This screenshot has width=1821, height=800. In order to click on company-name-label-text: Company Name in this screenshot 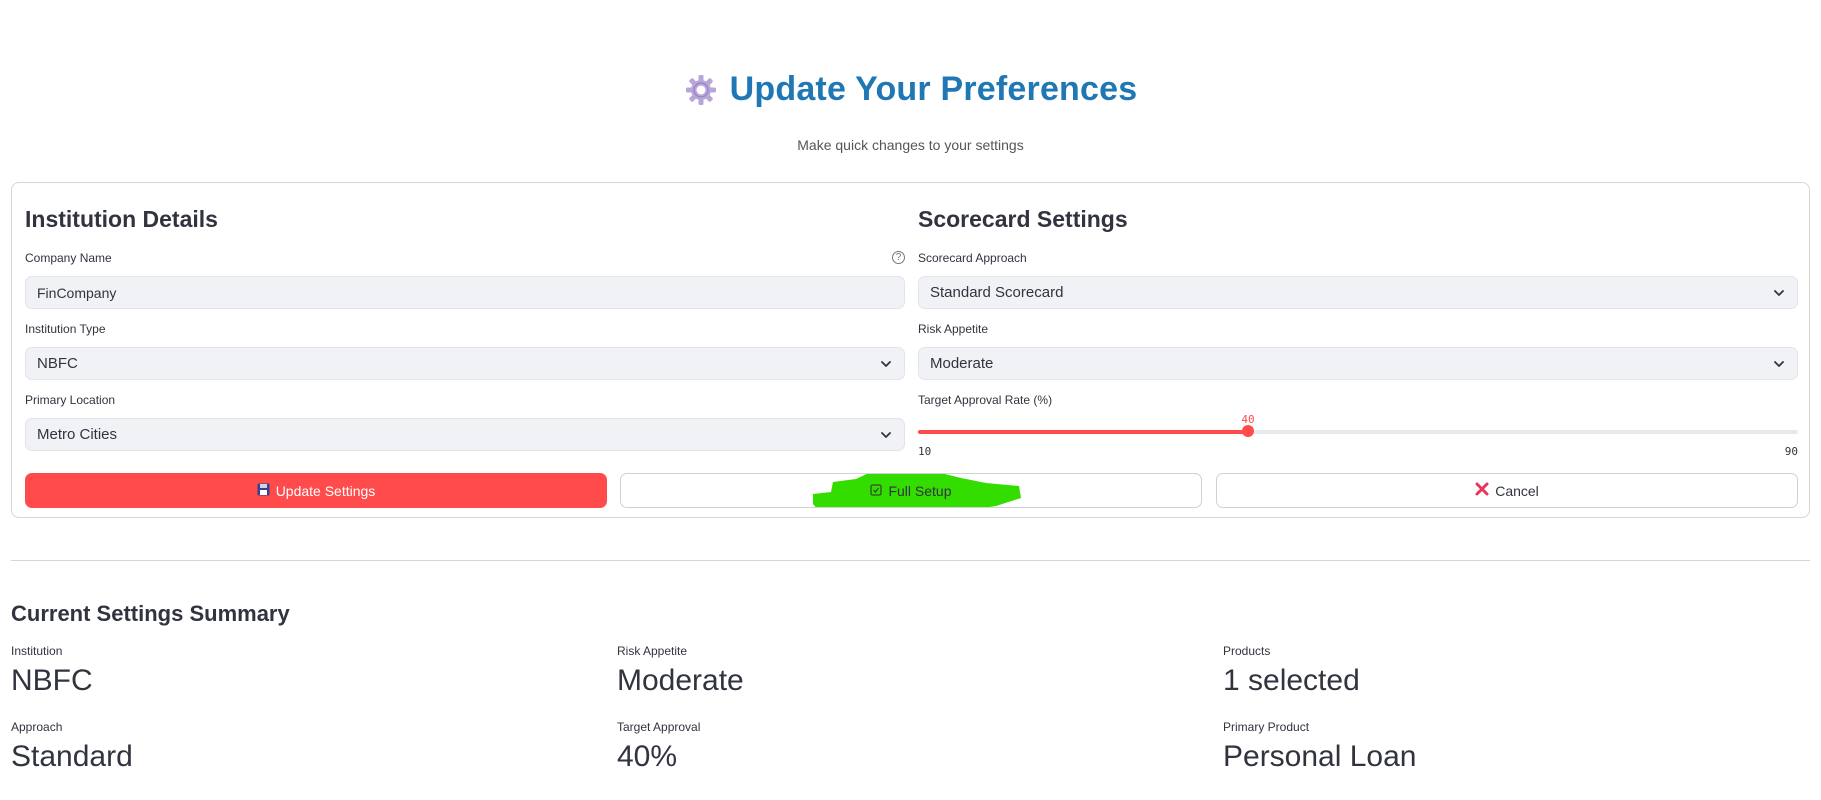, I will do `click(68, 258)`.